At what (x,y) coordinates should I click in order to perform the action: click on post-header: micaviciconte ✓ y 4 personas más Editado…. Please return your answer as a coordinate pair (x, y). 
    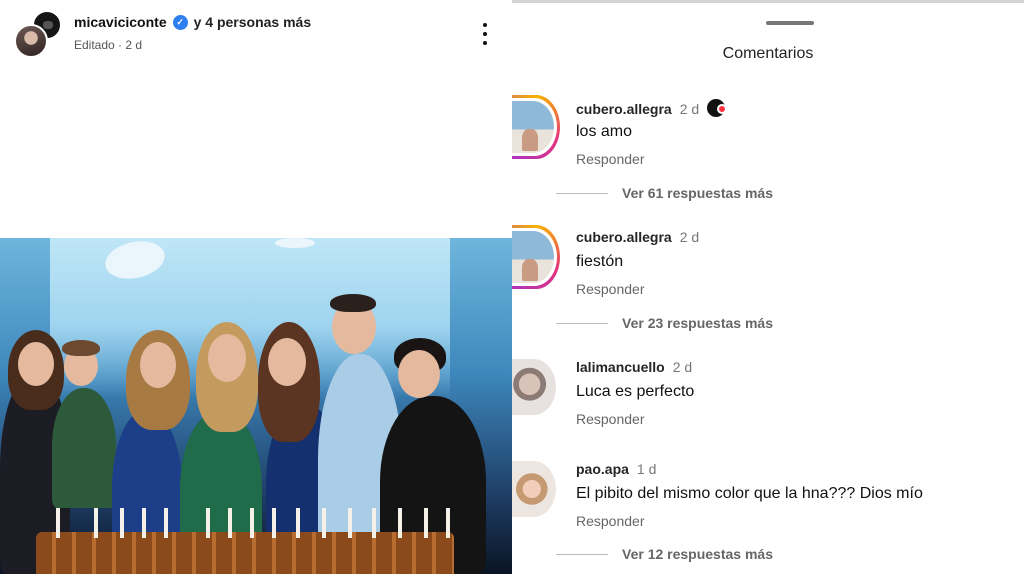
    Looking at the image, I should click on (256, 35).